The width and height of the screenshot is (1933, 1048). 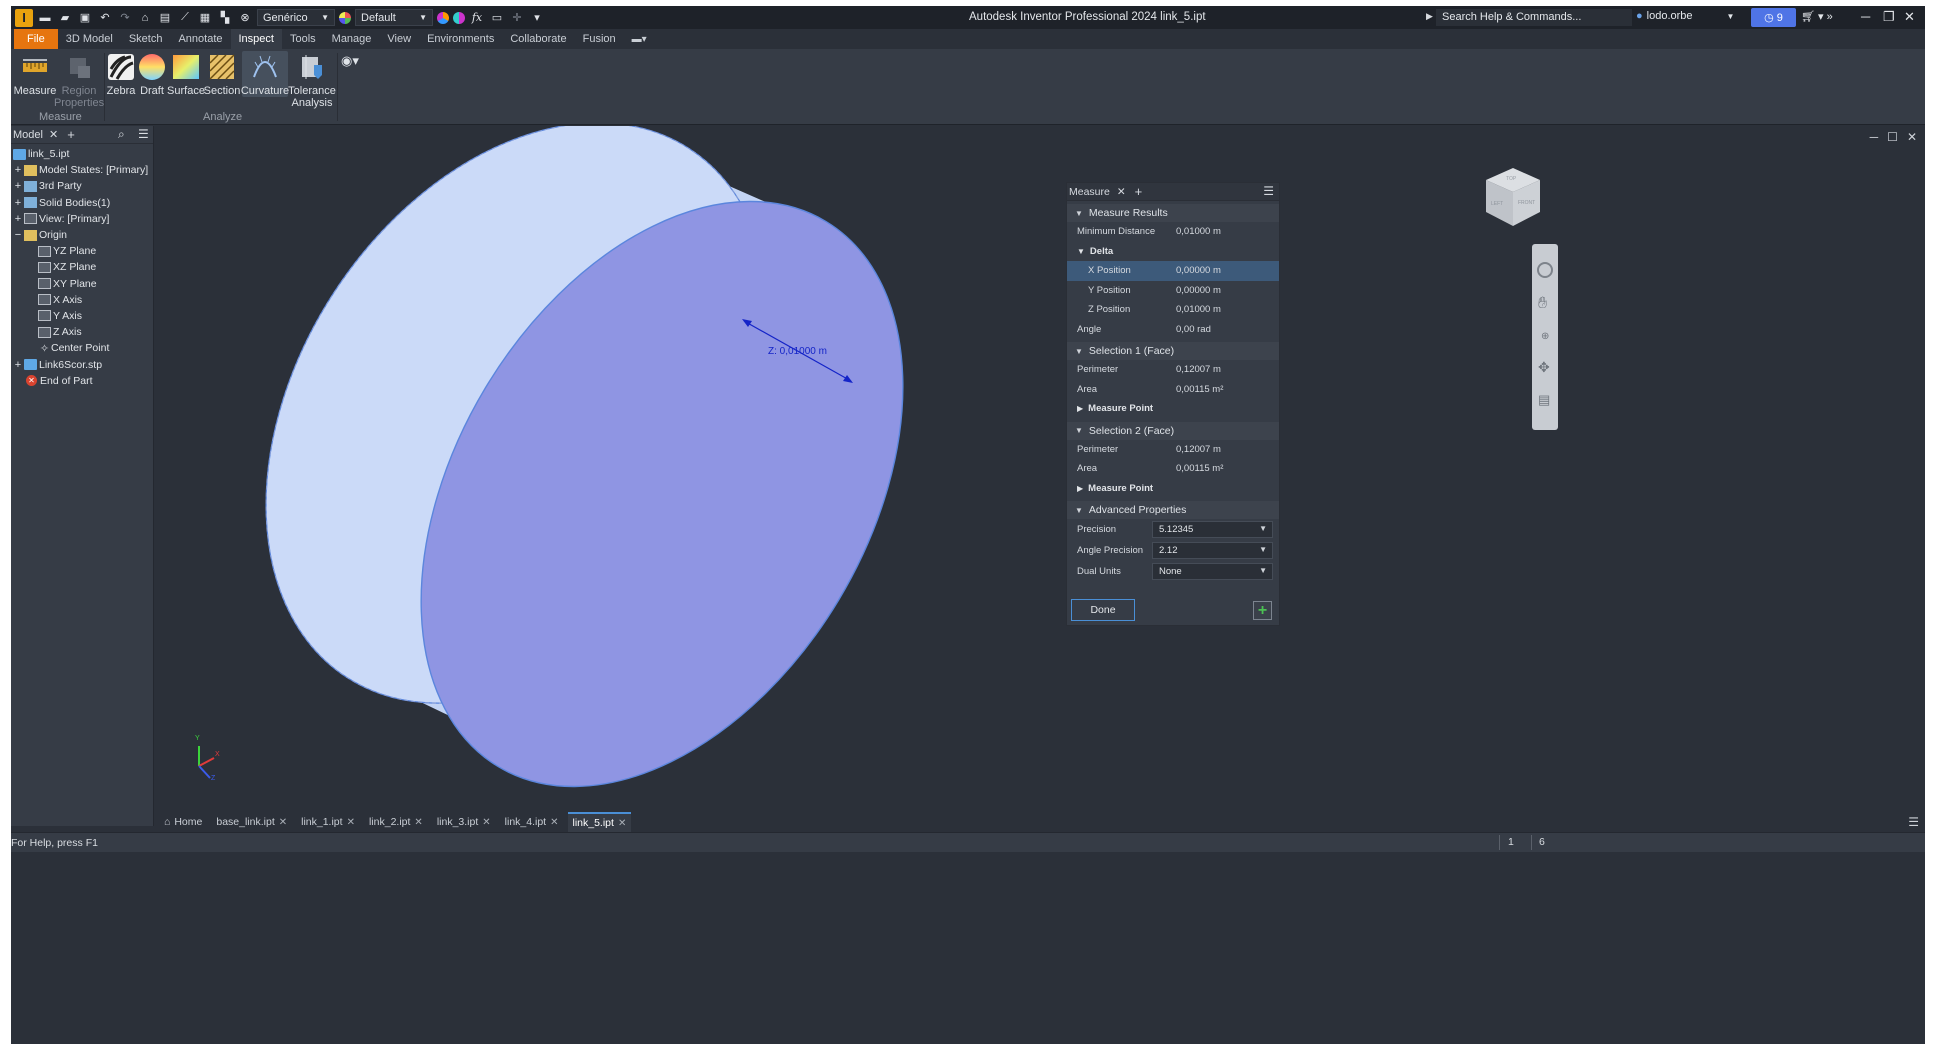 I want to click on row-z-position: Z Position 0,01000 m, so click(x=1173, y=310).